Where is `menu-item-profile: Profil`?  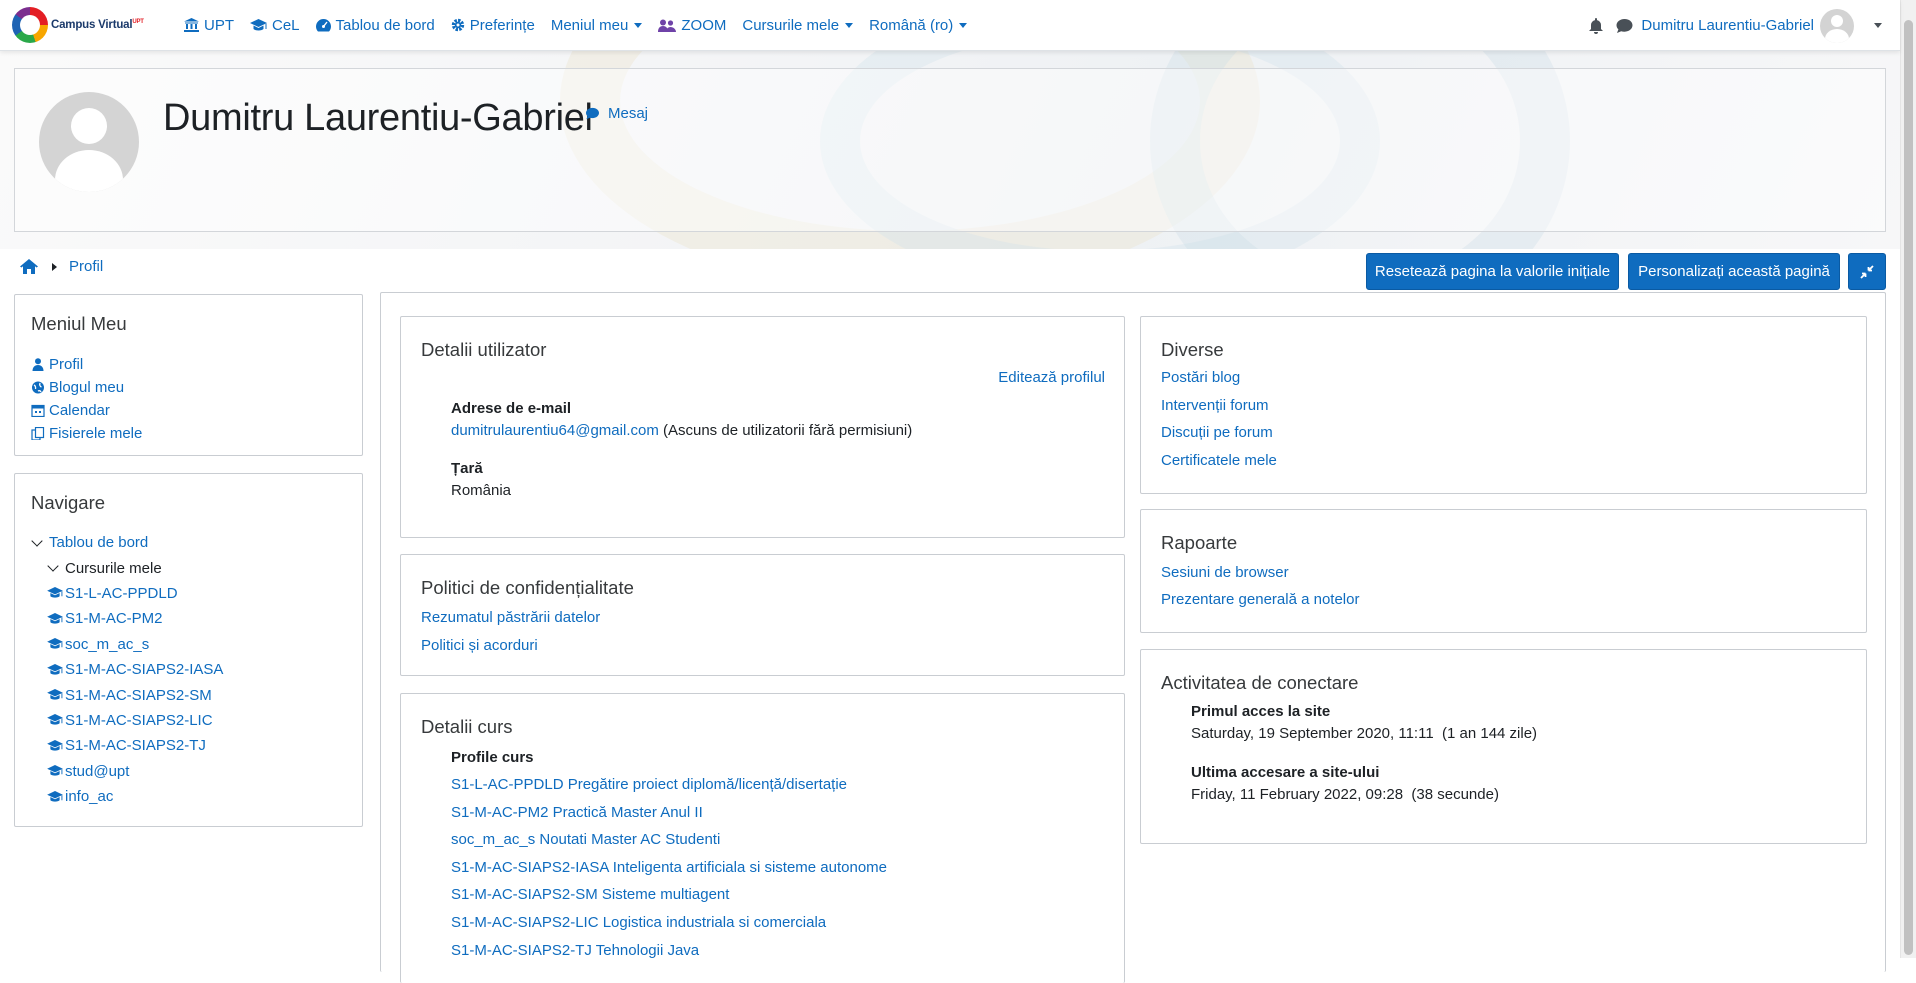 menu-item-profile: Profil is located at coordinates (86, 364).